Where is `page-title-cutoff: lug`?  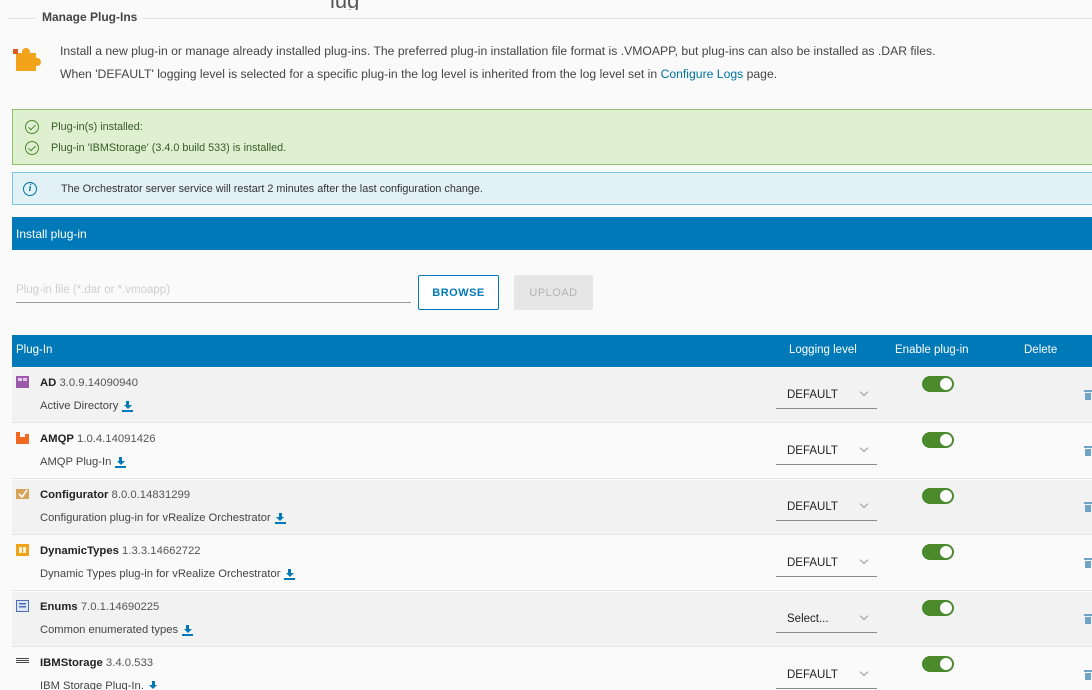 page-title-cutoff: lug is located at coordinates (546, 5).